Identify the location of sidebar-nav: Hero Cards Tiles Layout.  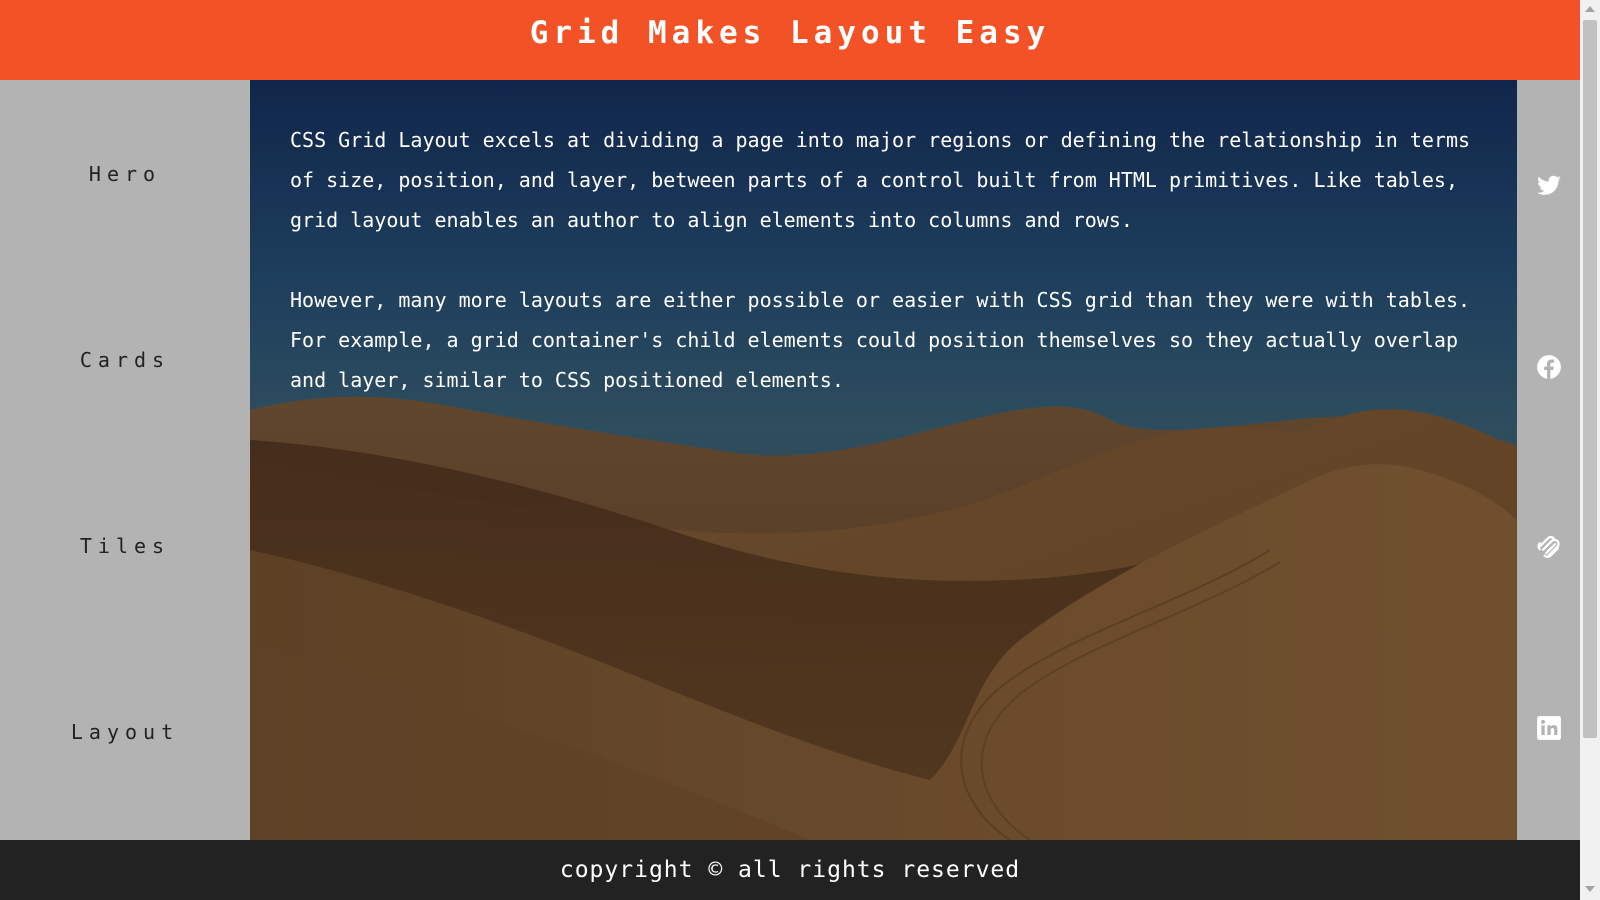
(125, 460).